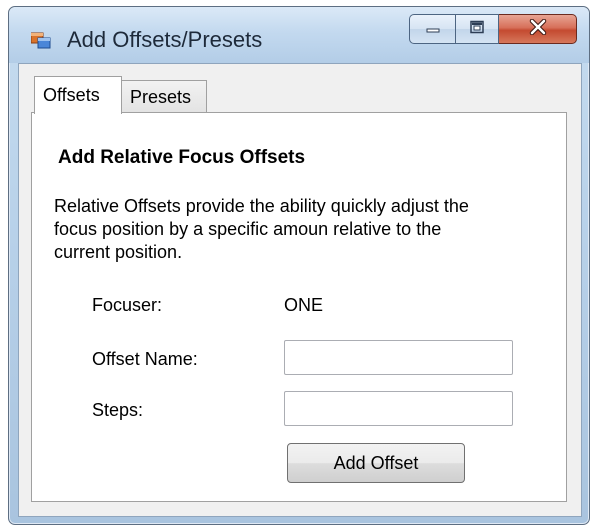  What do you see at coordinates (127, 305) in the screenshot?
I see `focuser-label: Focuser:` at bounding box center [127, 305].